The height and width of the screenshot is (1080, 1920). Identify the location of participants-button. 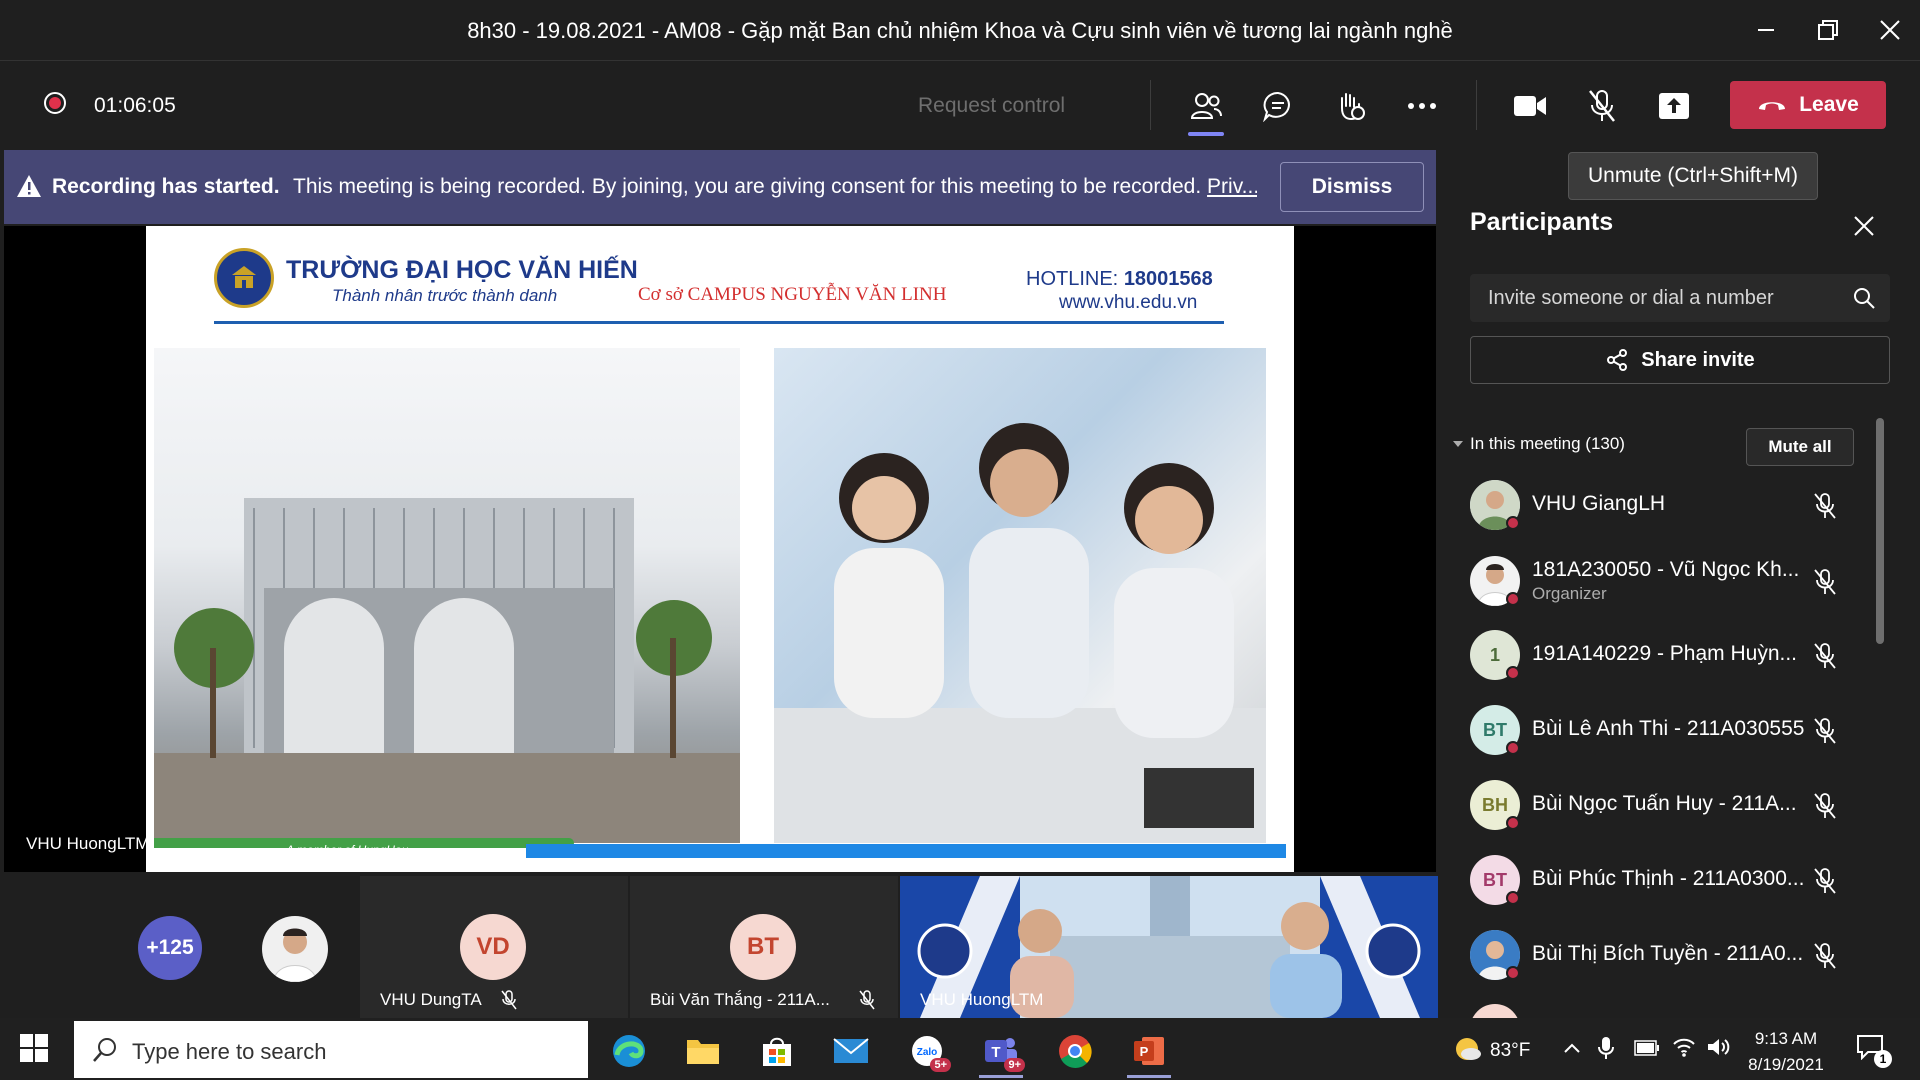
(1206, 110).